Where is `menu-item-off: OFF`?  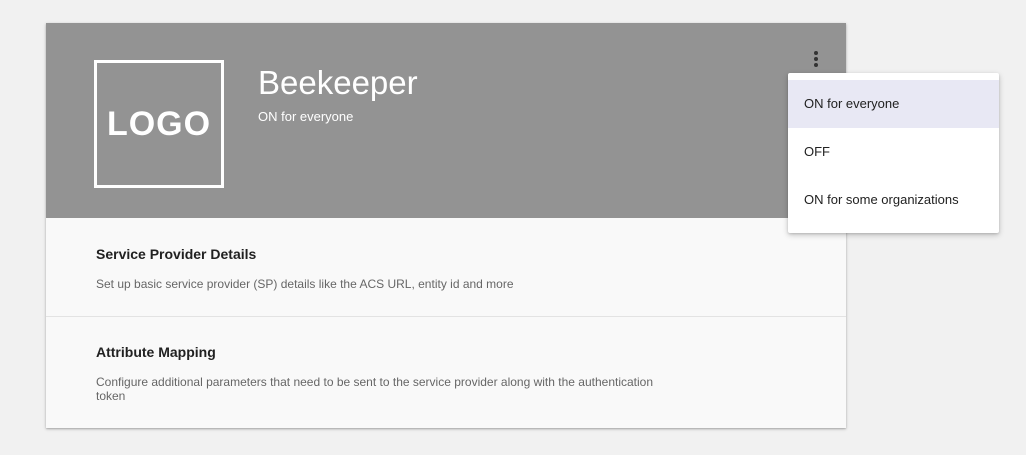 menu-item-off: OFF is located at coordinates (893, 152).